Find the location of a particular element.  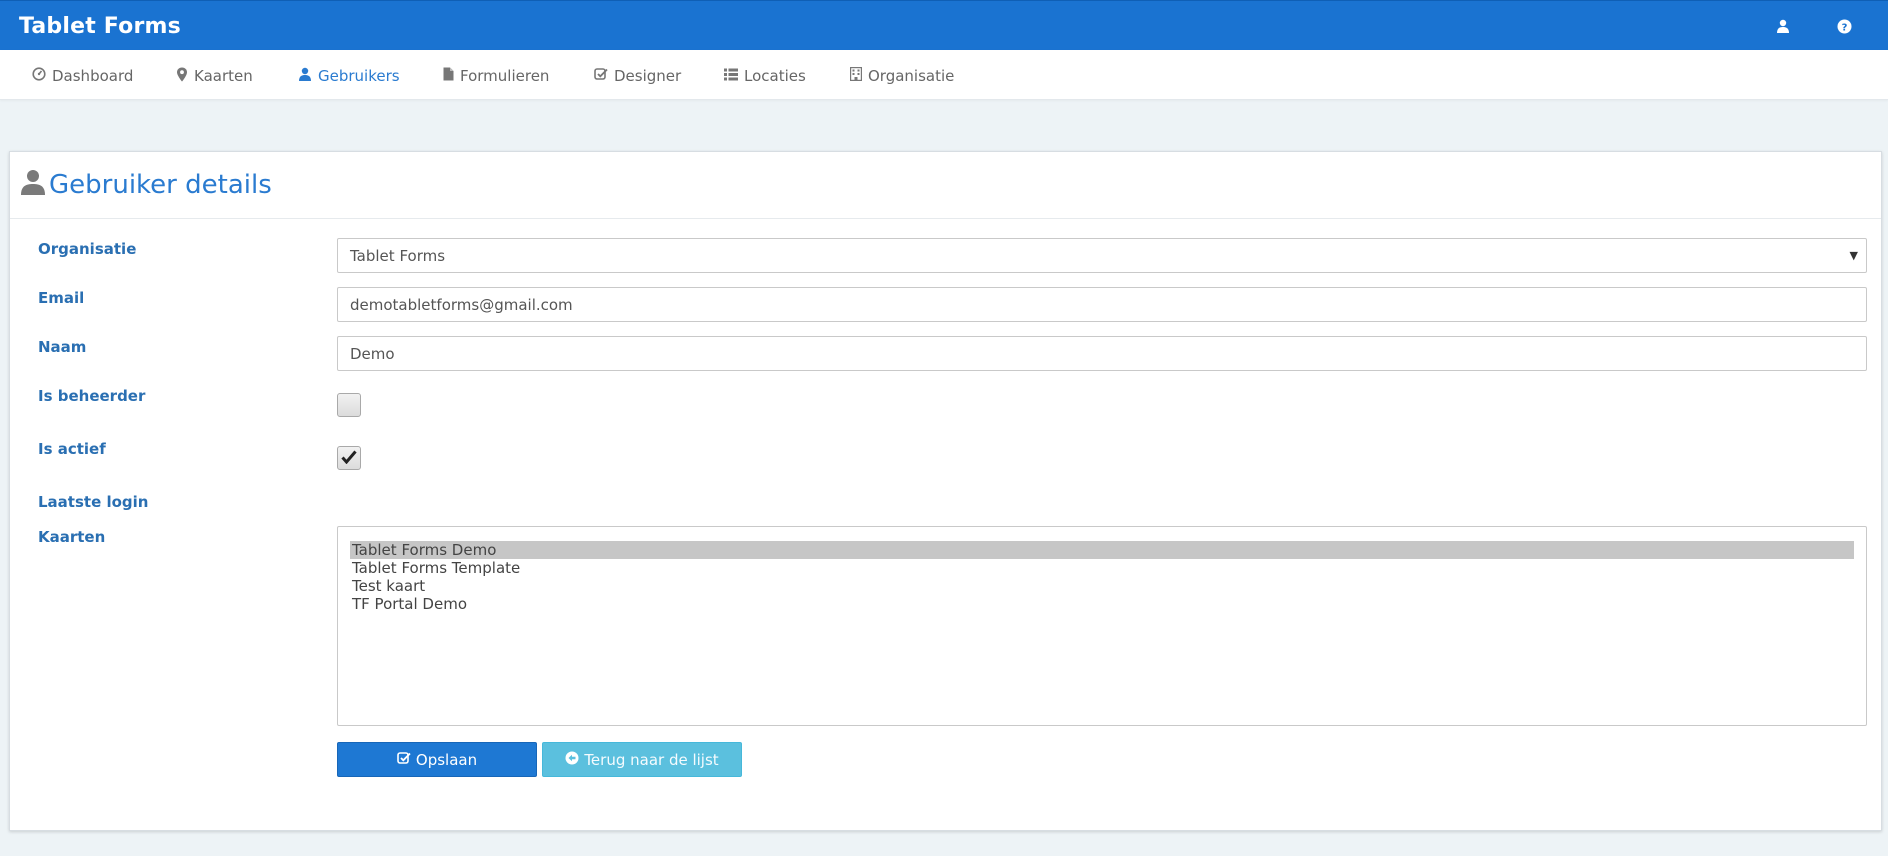

save-button: Opslaan is located at coordinates (437, 759).